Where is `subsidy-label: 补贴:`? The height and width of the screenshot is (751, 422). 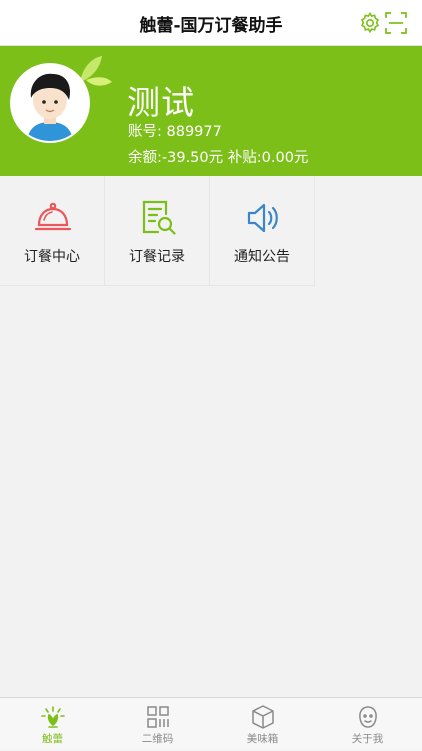
subsidy-label: 补贴: is located at coordinates (244, 158).